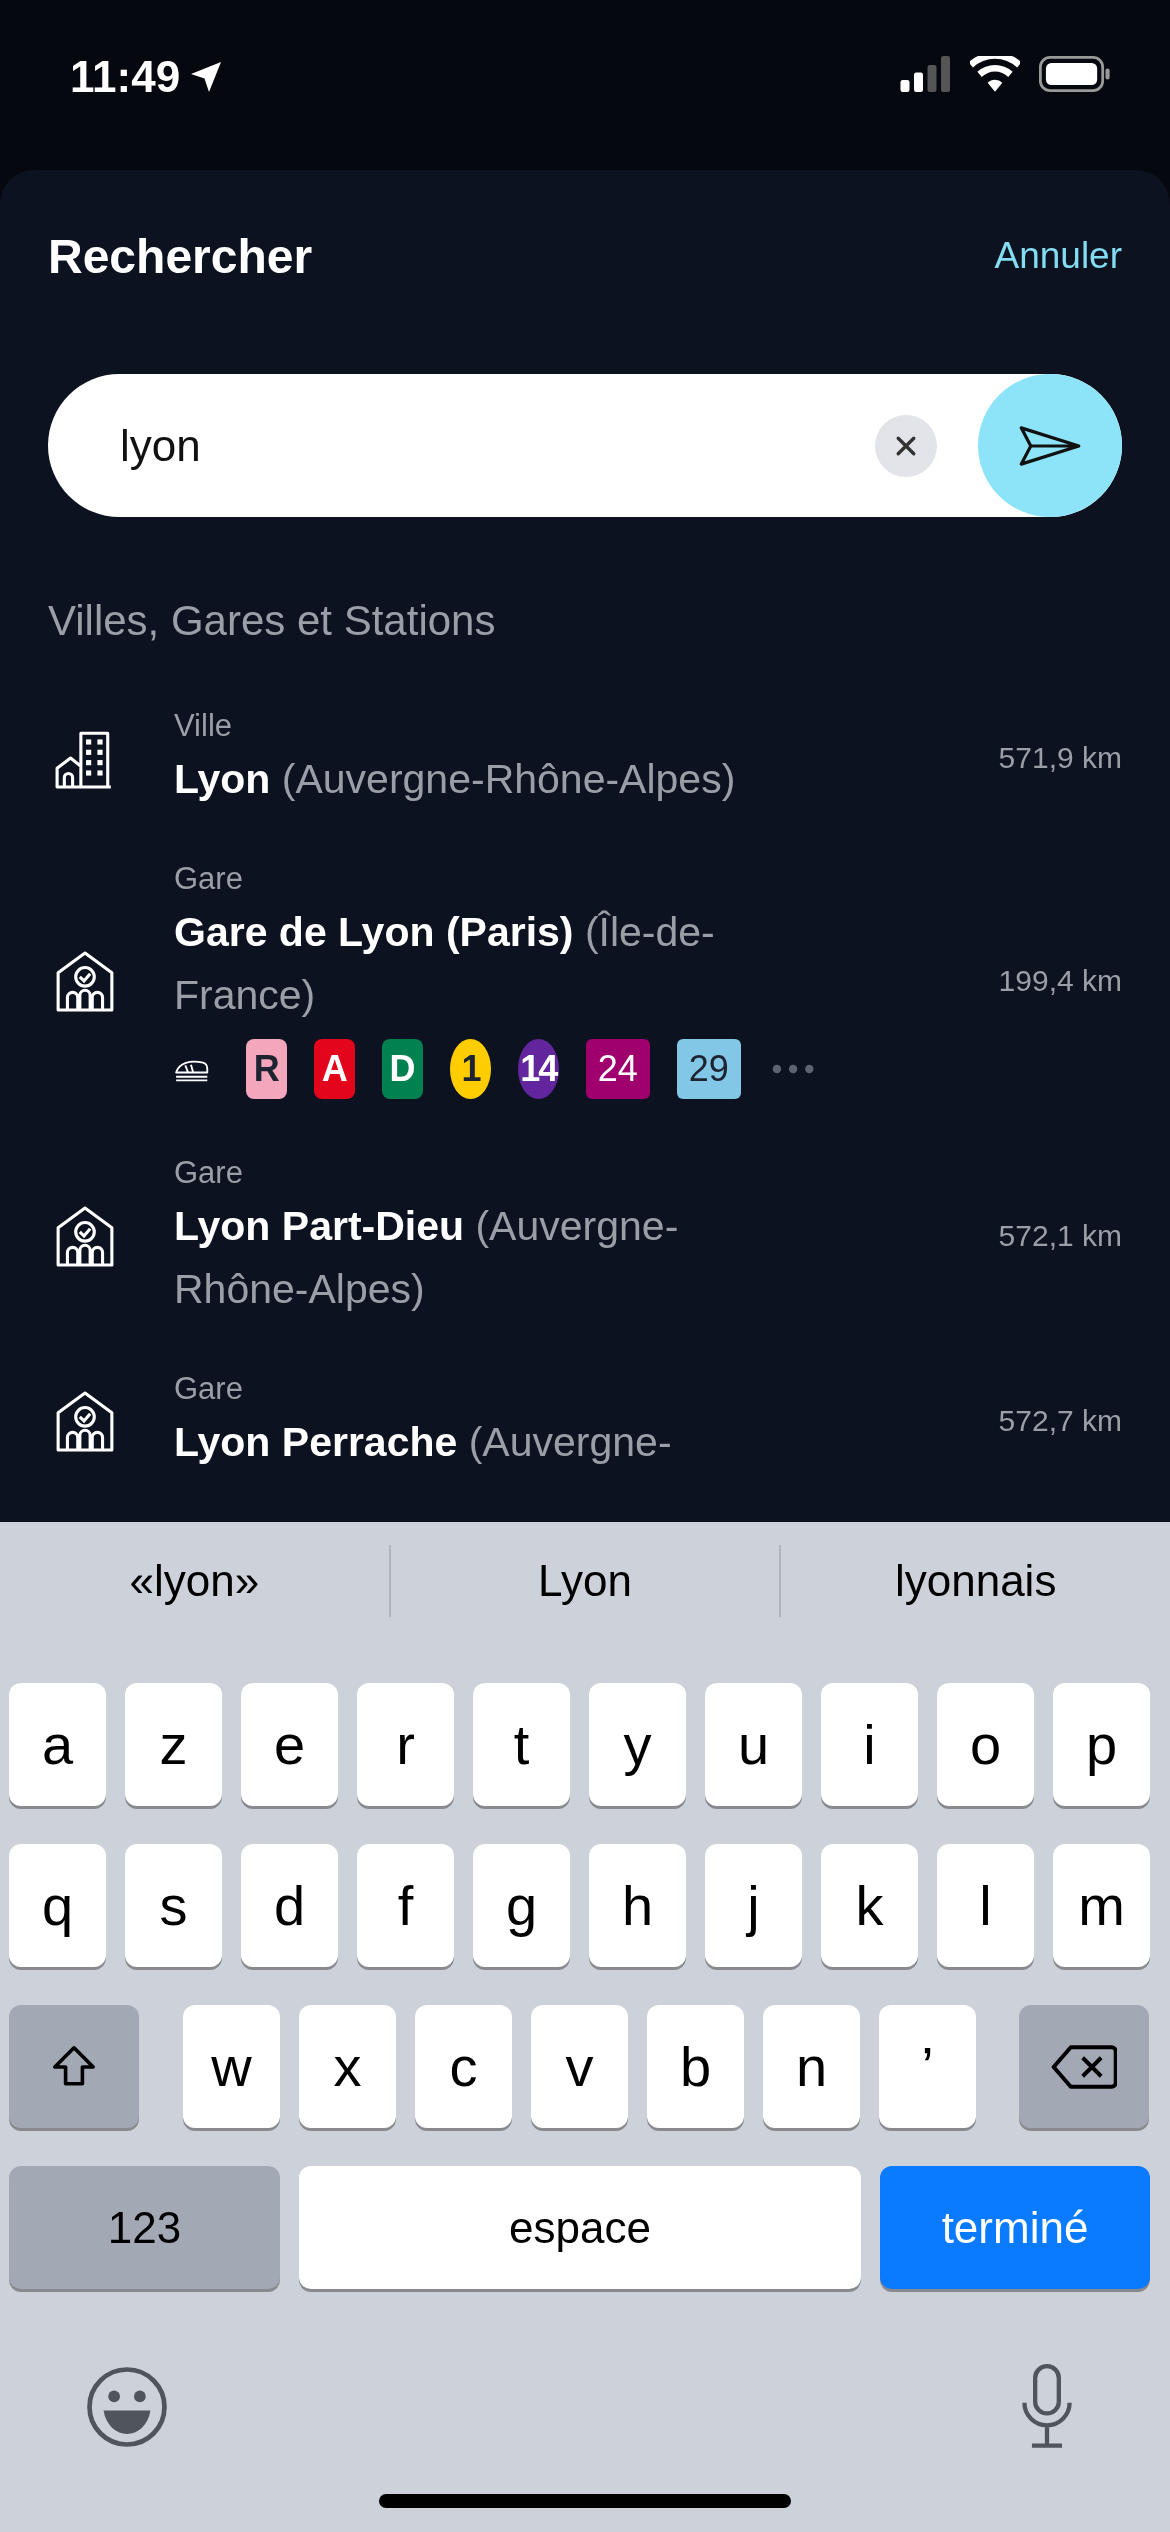  What do you see at coordinates (173, 1744) in the screenshot?
I see `letter-key: z` at bounding box center [173, 1744].